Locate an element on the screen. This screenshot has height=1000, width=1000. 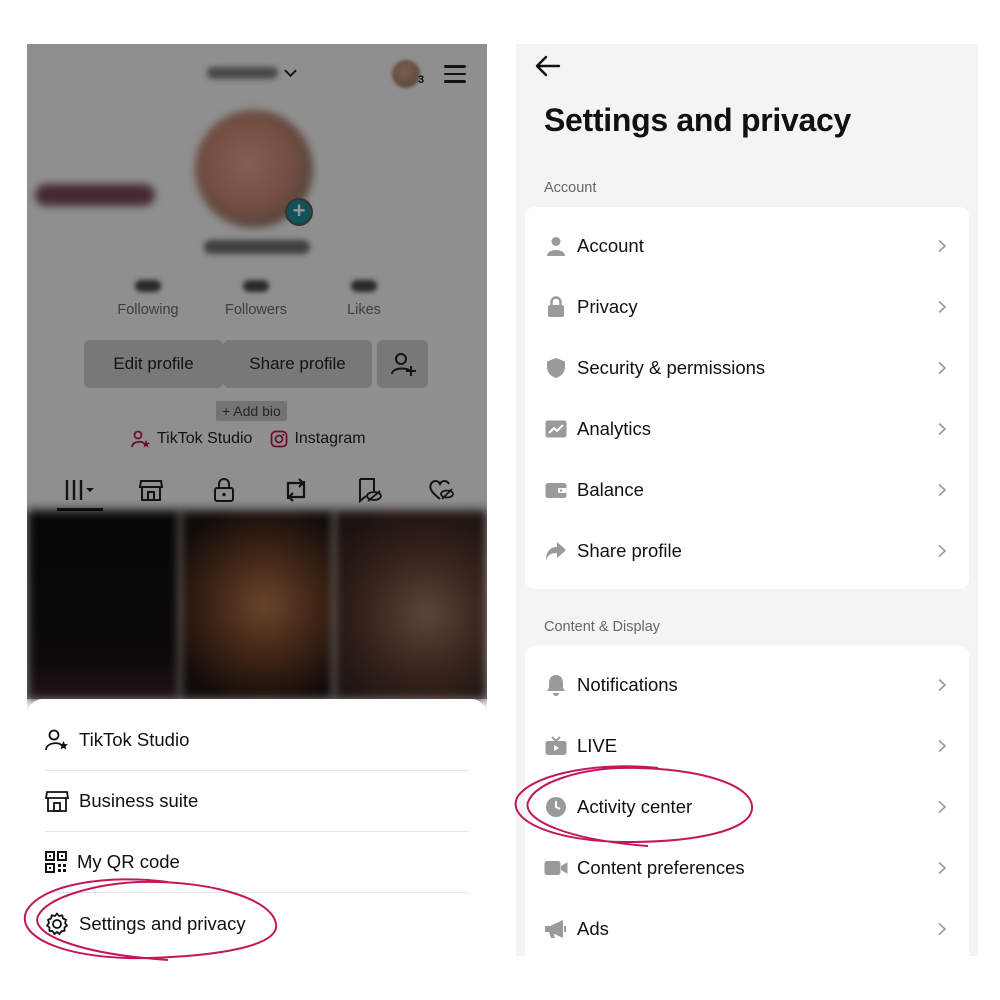
tv-icon is located at coordinates (556, 745).